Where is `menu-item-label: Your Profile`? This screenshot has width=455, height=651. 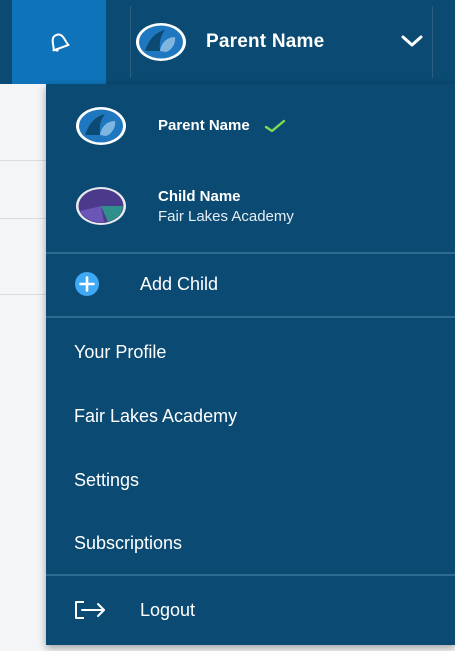
menu-item-label: Your Profile is located at coordinates (120, 351).